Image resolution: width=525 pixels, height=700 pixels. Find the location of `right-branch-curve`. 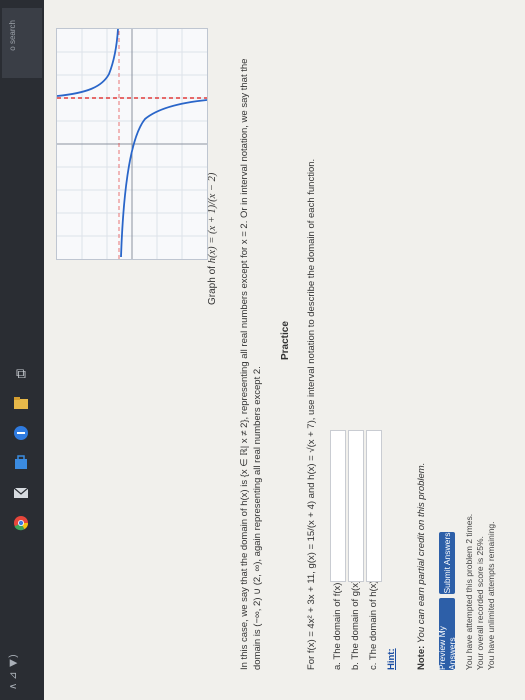

right-branch-curve is located at coordinates (87, 62).